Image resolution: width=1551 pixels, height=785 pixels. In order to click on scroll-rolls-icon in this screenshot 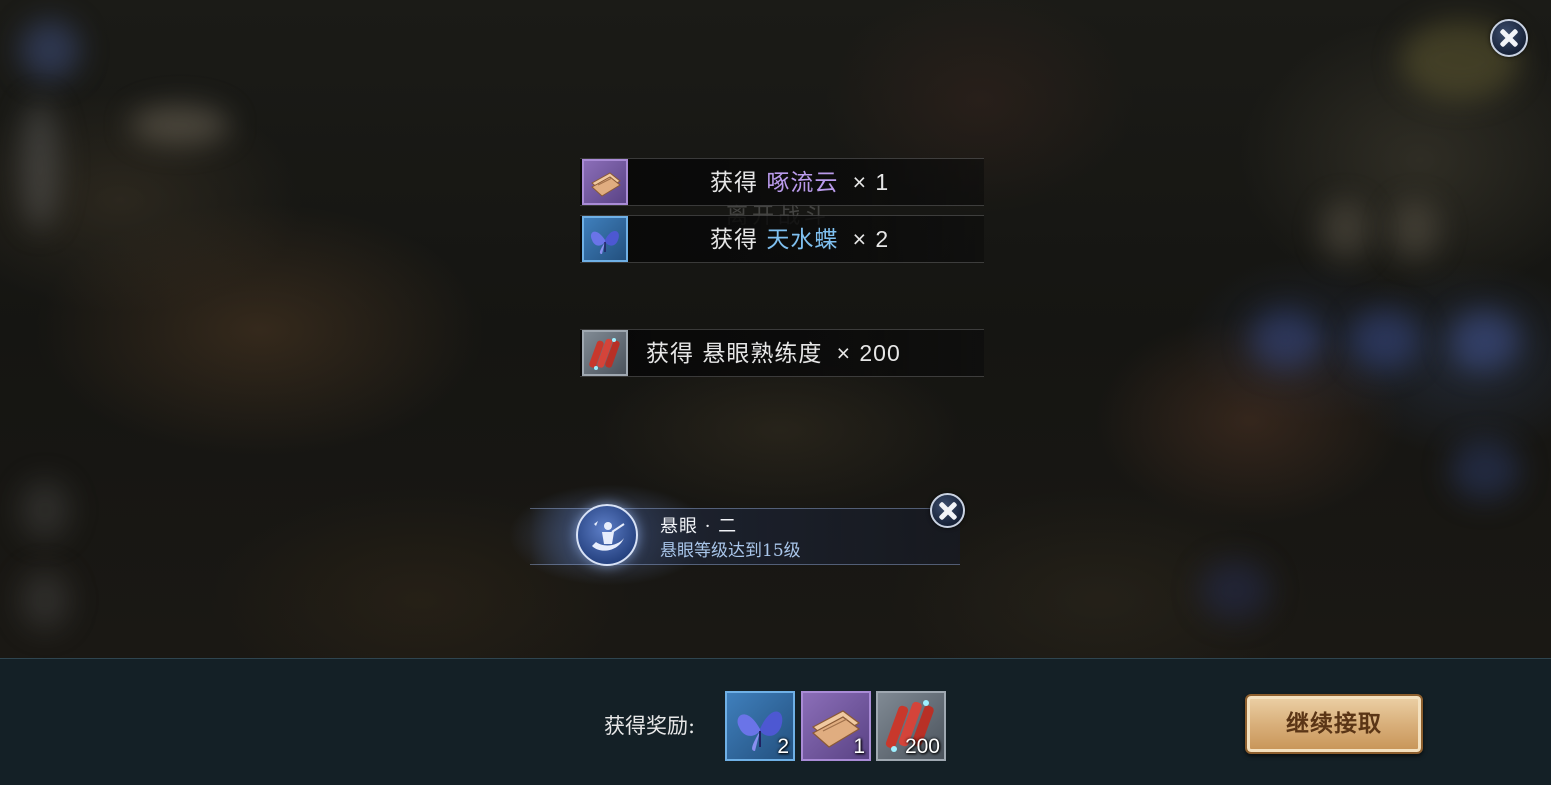, I will do `click(605, 353)`.